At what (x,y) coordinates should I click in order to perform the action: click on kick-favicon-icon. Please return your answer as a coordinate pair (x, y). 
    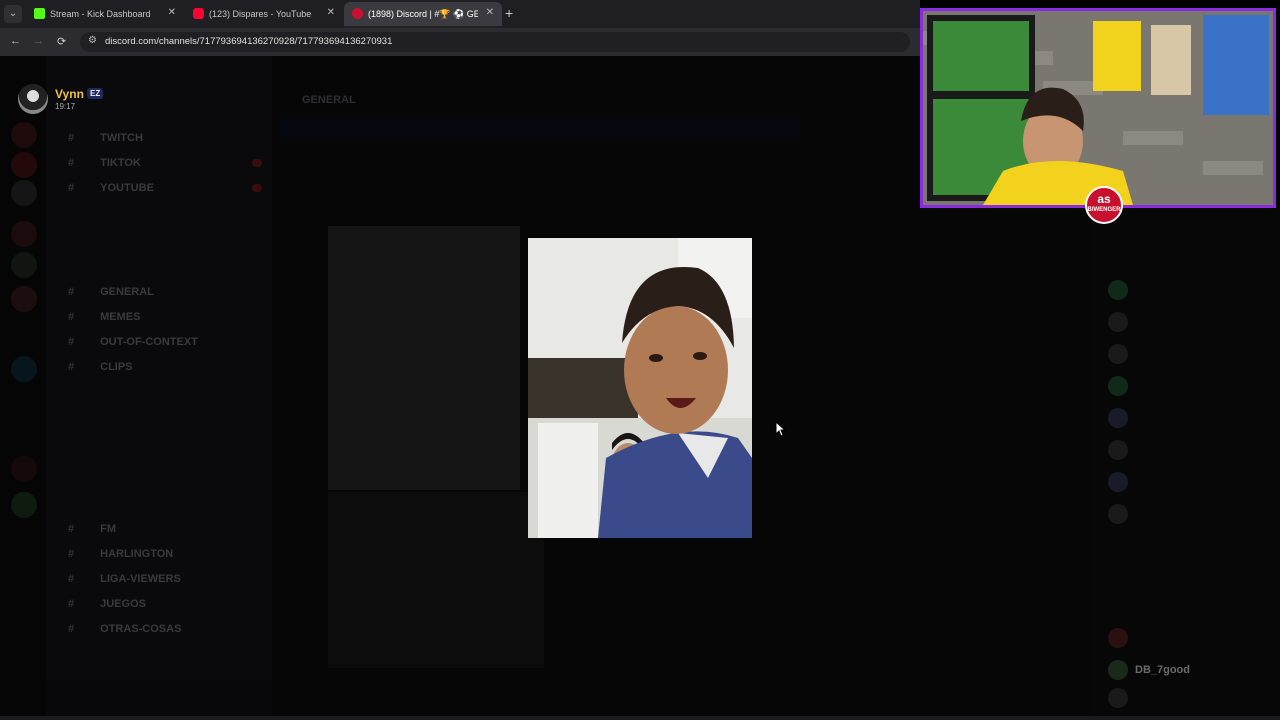
    Looking at the image, I should click on (39, 13).